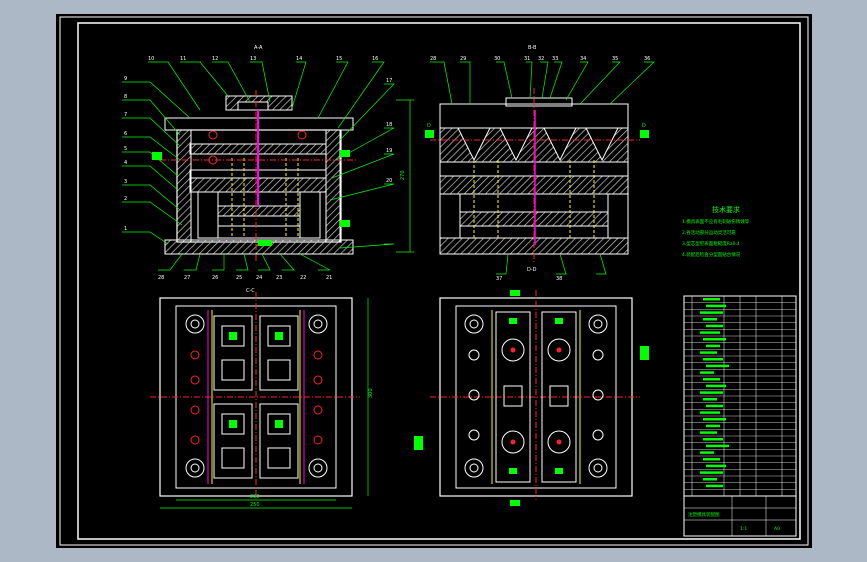 Image resolution: width=867 pixels, height=562 pixels. What do you see at coordinates (499, 279) in the screenshot?
I see `svg-text: 37` at bounding box center [499, 279].